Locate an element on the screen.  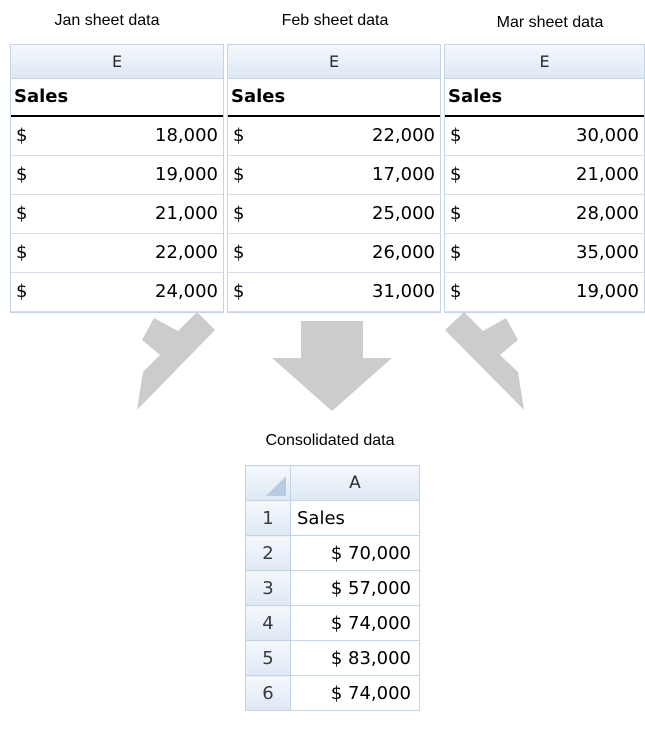
consolidated-value-cell: $ 70,000 is located at coordinates (355, 553).